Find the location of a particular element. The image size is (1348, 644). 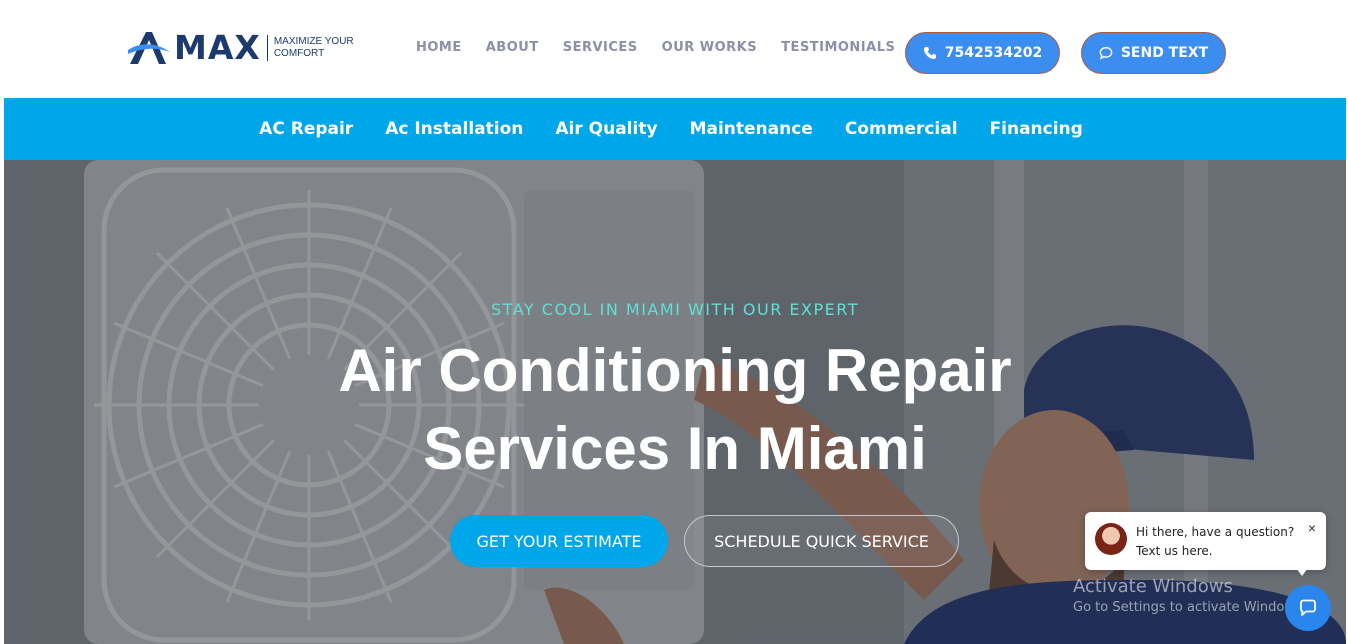

service-air-quality: Air Quality is located at coordinates (606, 129).